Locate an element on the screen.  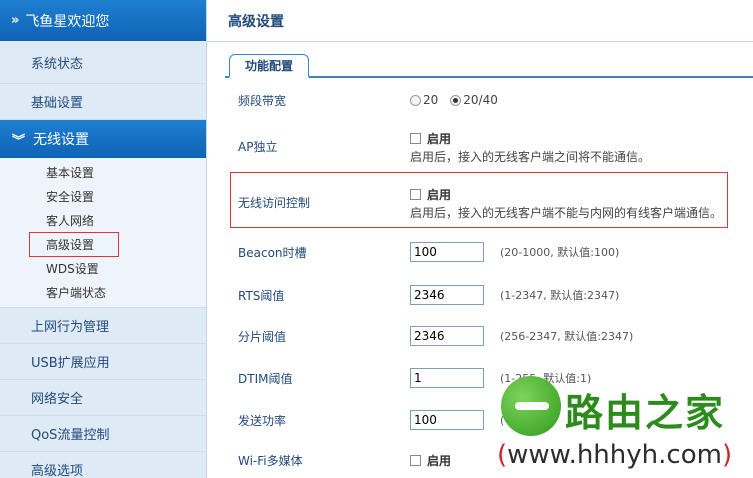
wmm-label: Wi-Fi多媒体 is located at coordinates (270, 460).